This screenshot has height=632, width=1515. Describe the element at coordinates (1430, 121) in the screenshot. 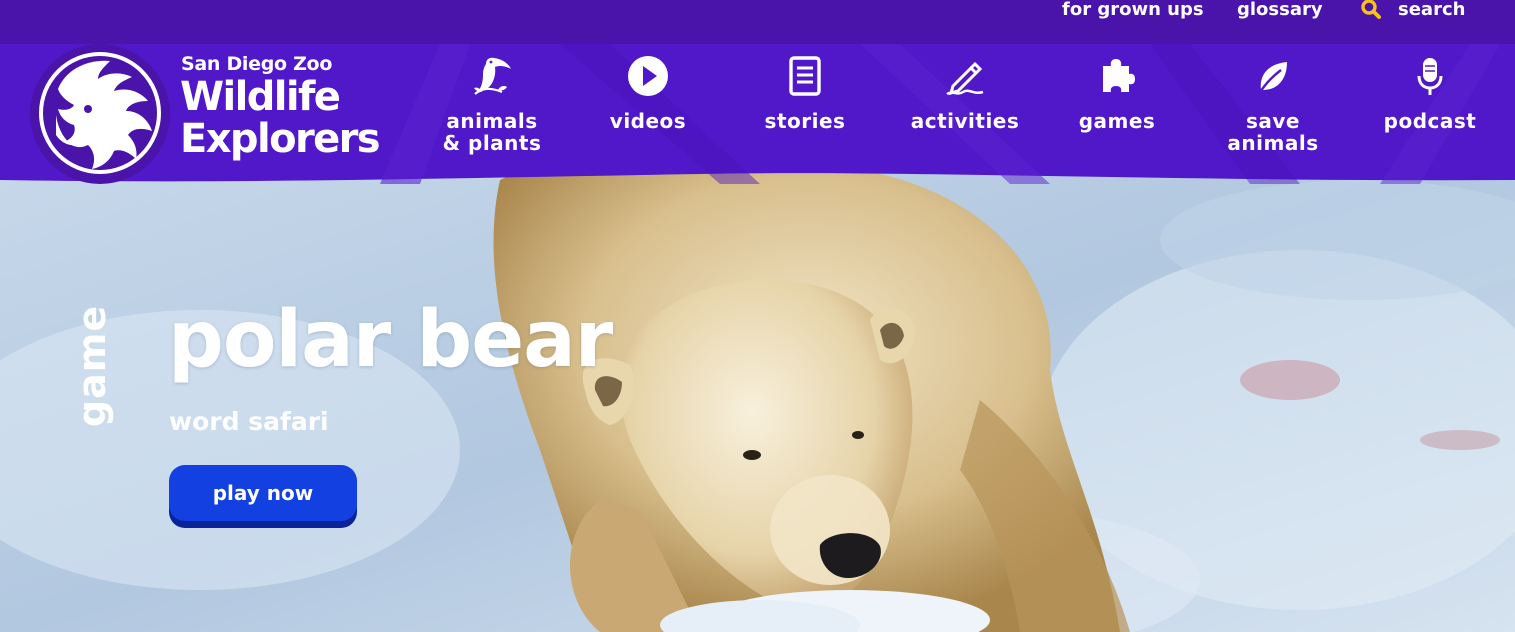

I see `nav-label-podcast: podcast` at that location.